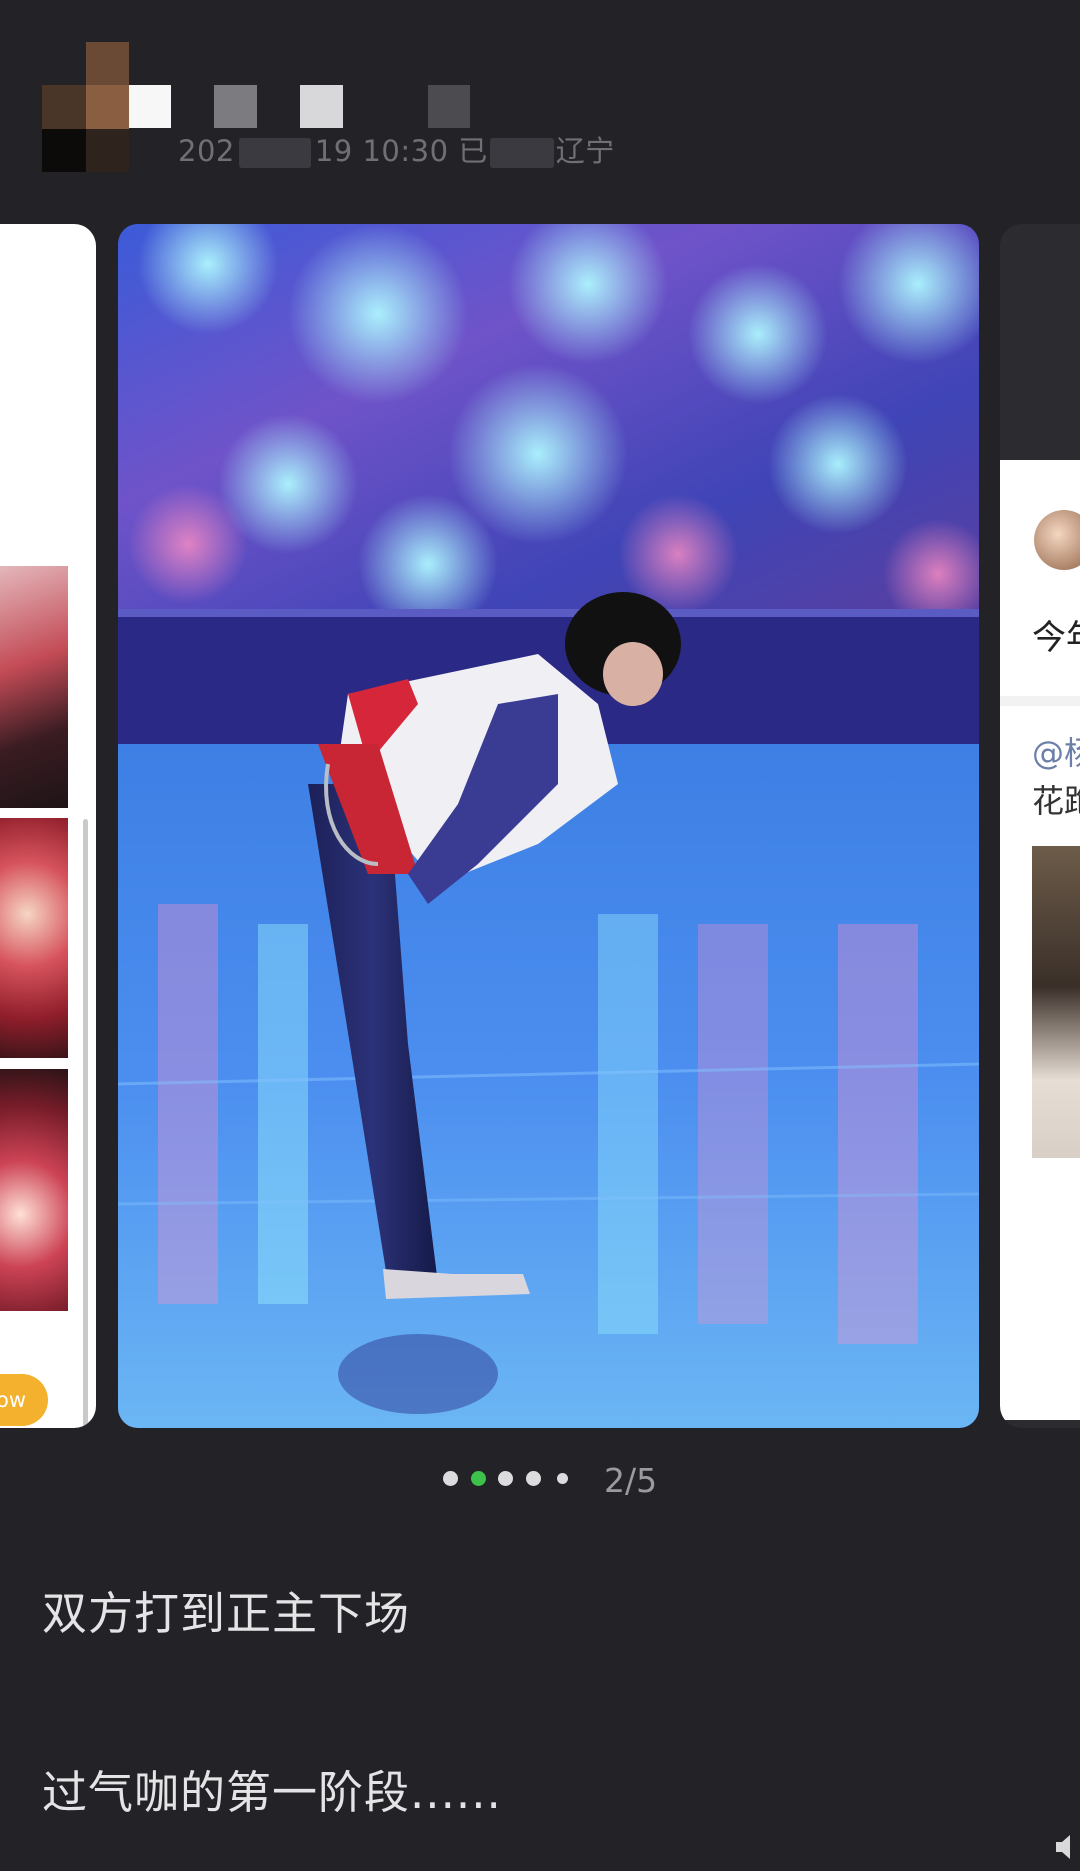 This screenshot has width=1080, height=1871. Describe the element at coordinates (381, 151) in the screenshot. I see `post-time: 19 10:30` at that location.